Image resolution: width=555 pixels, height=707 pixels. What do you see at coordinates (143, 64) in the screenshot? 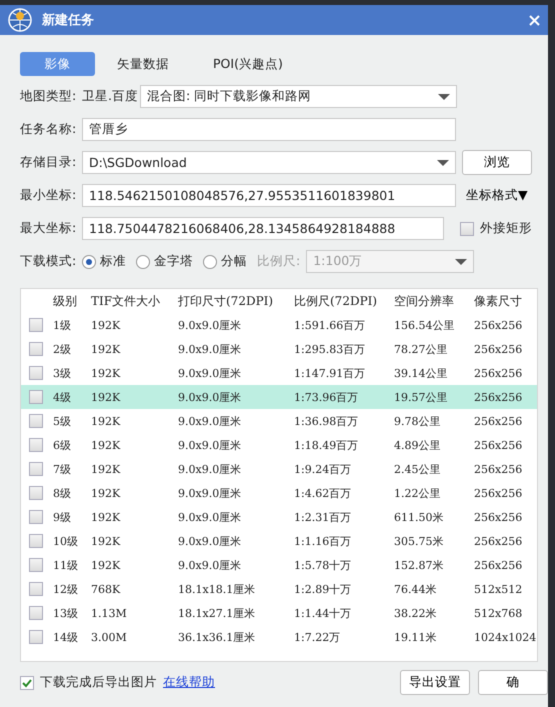
I see `tab: 矢量数据` at bounding box center [143, 64].